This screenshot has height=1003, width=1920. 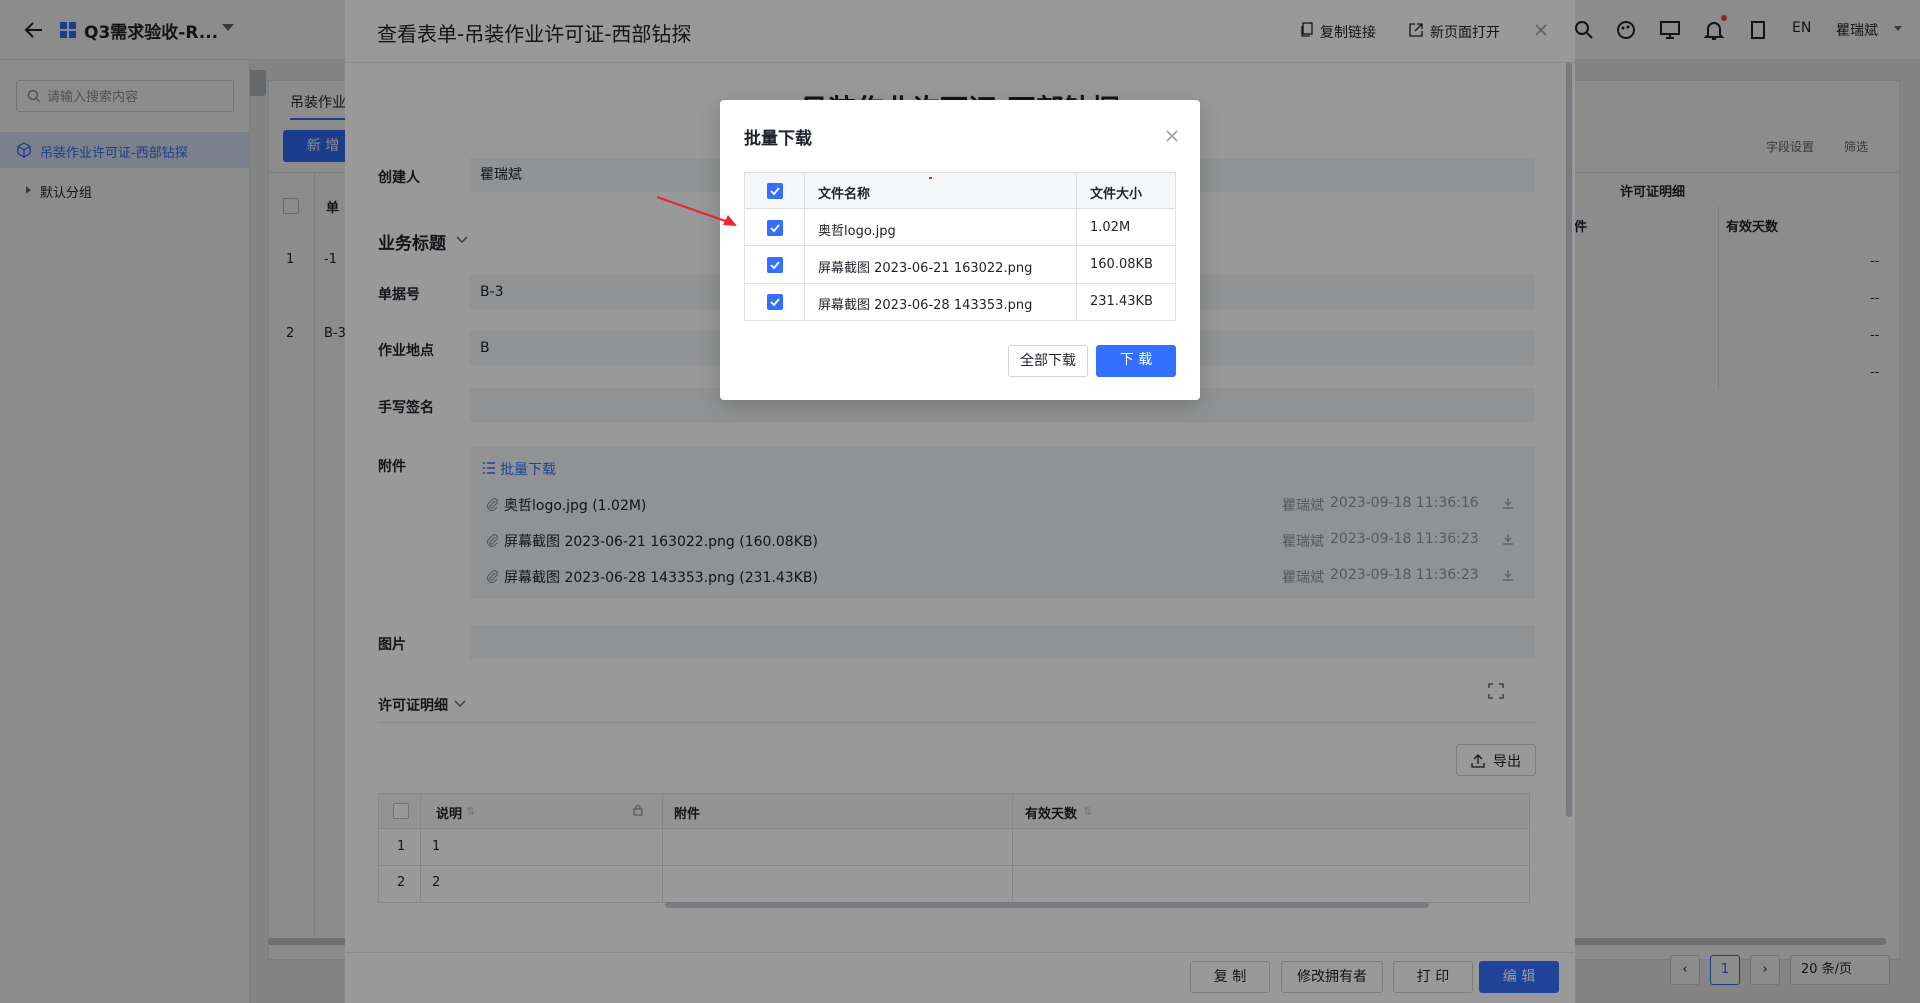 What do you see at coordinates (661, 541) in the screenshot?
I see `attachment-name: 屏幕截图 2023-06-21 163022.png (160.08KB)` at bounding box center [661, 541].